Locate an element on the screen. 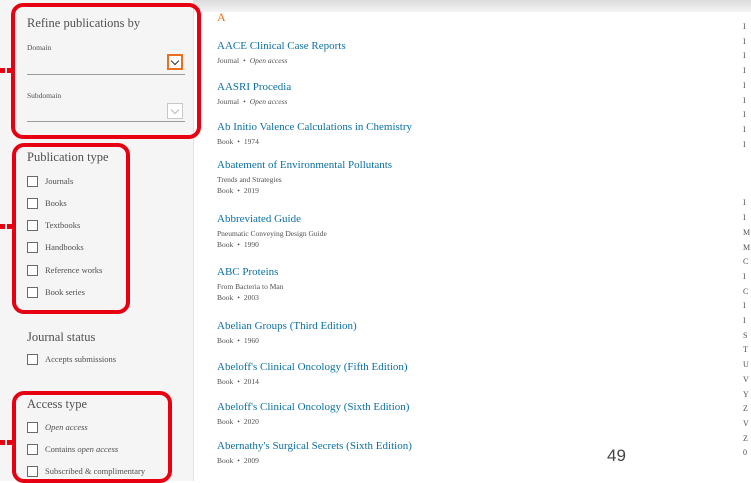 The image size is (751, 483). publication-meta: Book • 2009 is located at coordinates (382, 460).